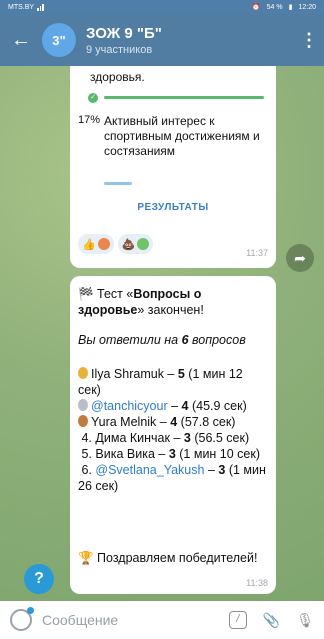 This screenshot has width=324, height=639. What do you see at coordinates (309, 40) in the screenshot?
I see `more-menu-icon: ⋮` at bounding box center [309, 40].